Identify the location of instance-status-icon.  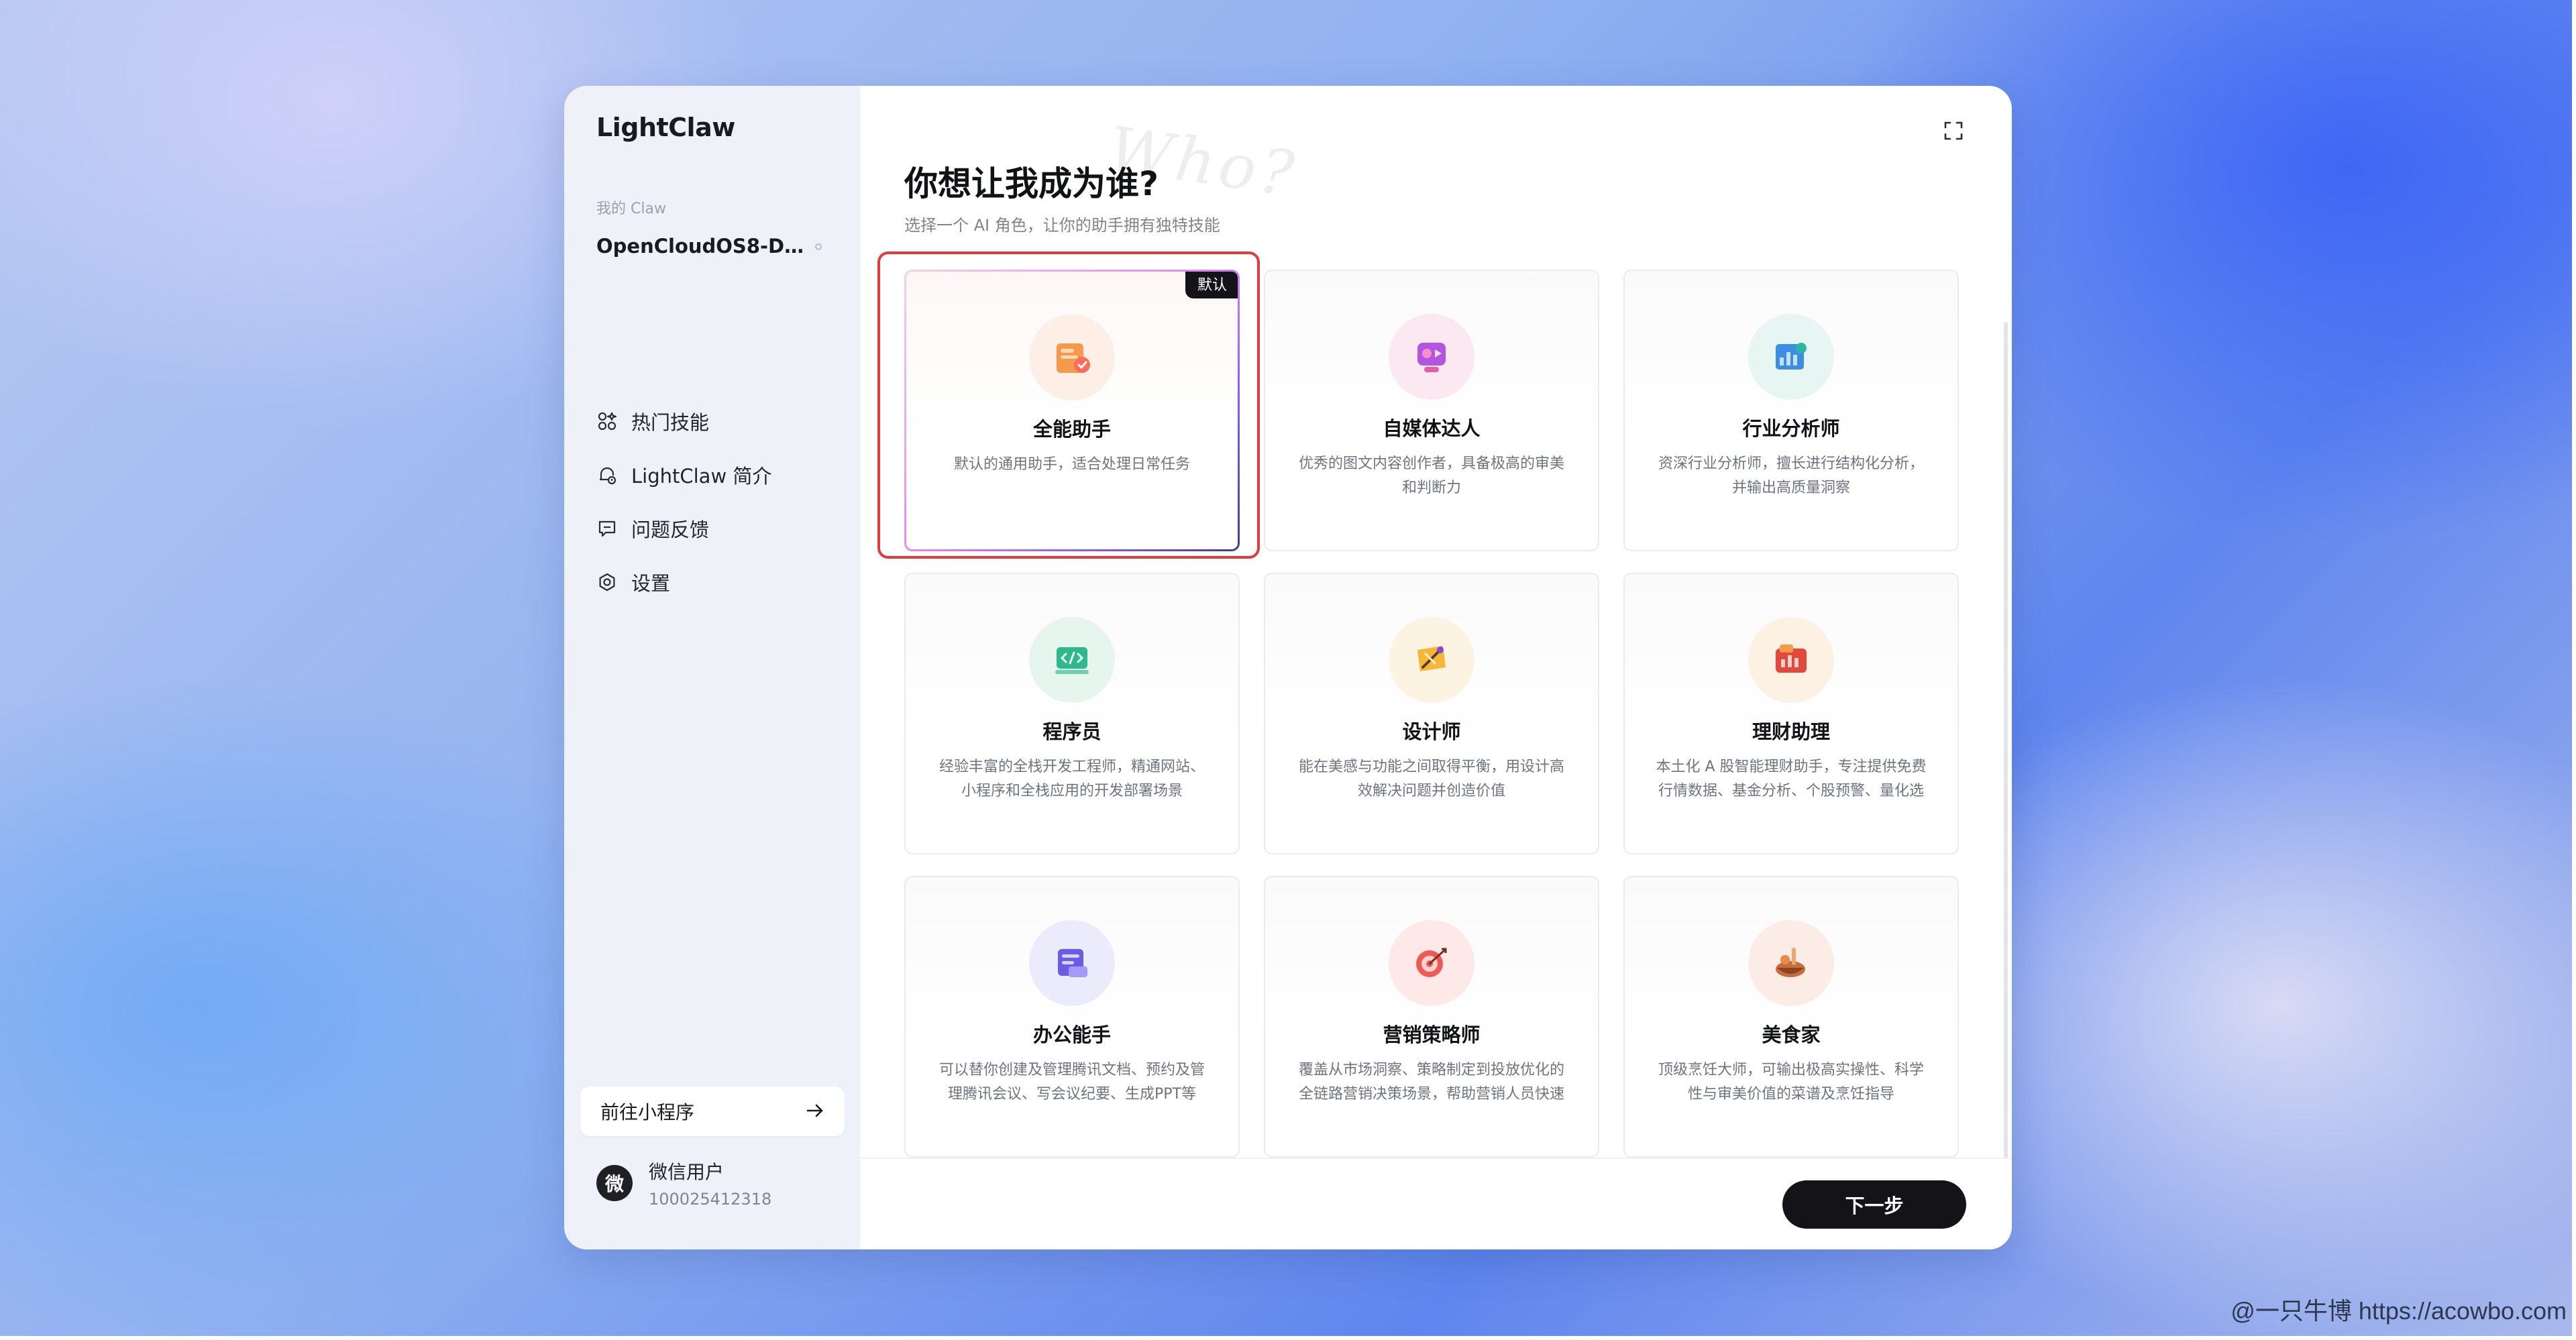
(818, 246).